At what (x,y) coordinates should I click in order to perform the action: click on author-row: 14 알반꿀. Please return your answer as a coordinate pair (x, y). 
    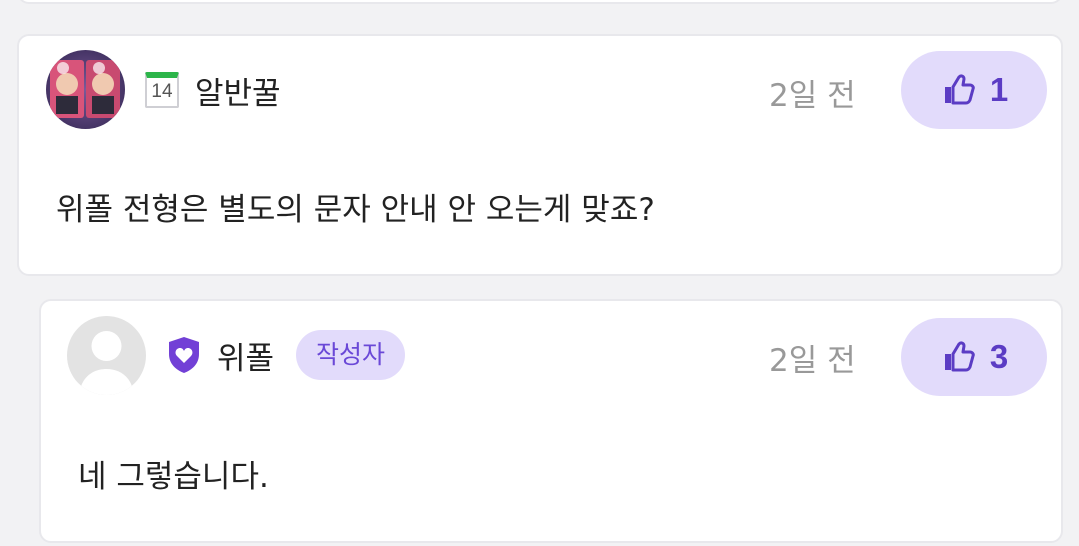
    Looking at the image, I should click on (213, 90).